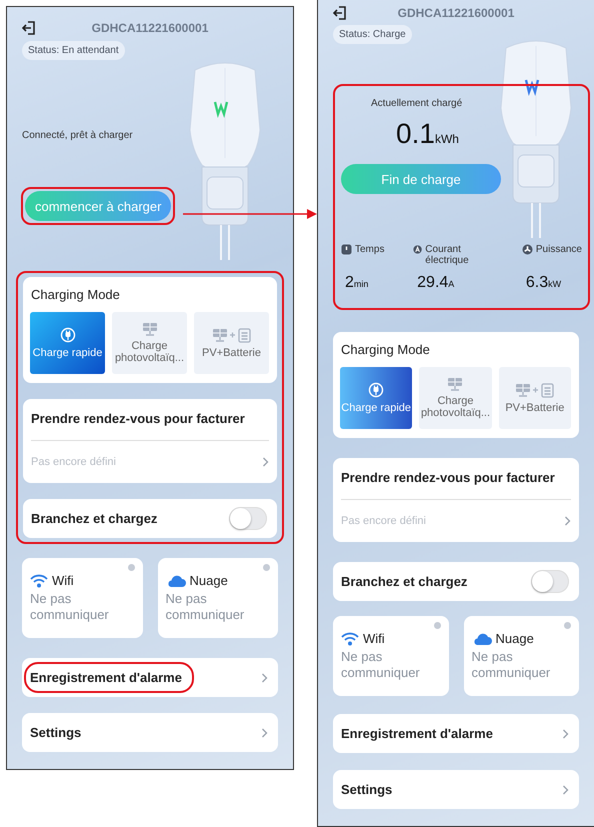 Image resolution: width=594 pixels, height=827 pixels. Describe the element at coordinates (527, 249) in the screenshot. I see `fan-icon` at that location.